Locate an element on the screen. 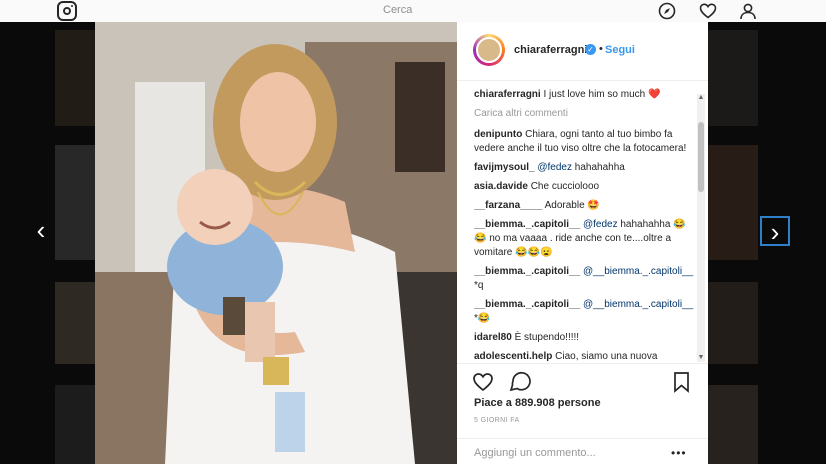 This screenshot has width=826, height=464. caption-username: chiaraferragni is located at coordinates (507, 94).